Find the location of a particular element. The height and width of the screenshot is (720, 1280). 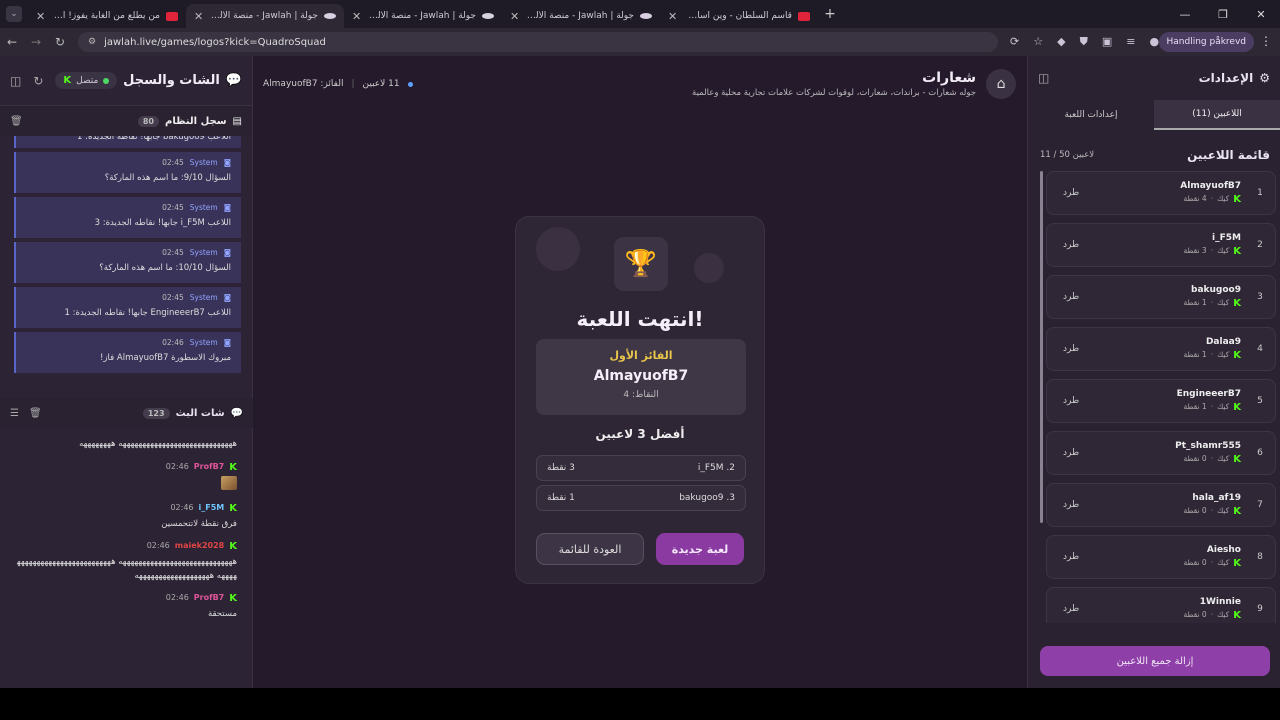

minimize-button: — is located at coordinates (1185, 14).